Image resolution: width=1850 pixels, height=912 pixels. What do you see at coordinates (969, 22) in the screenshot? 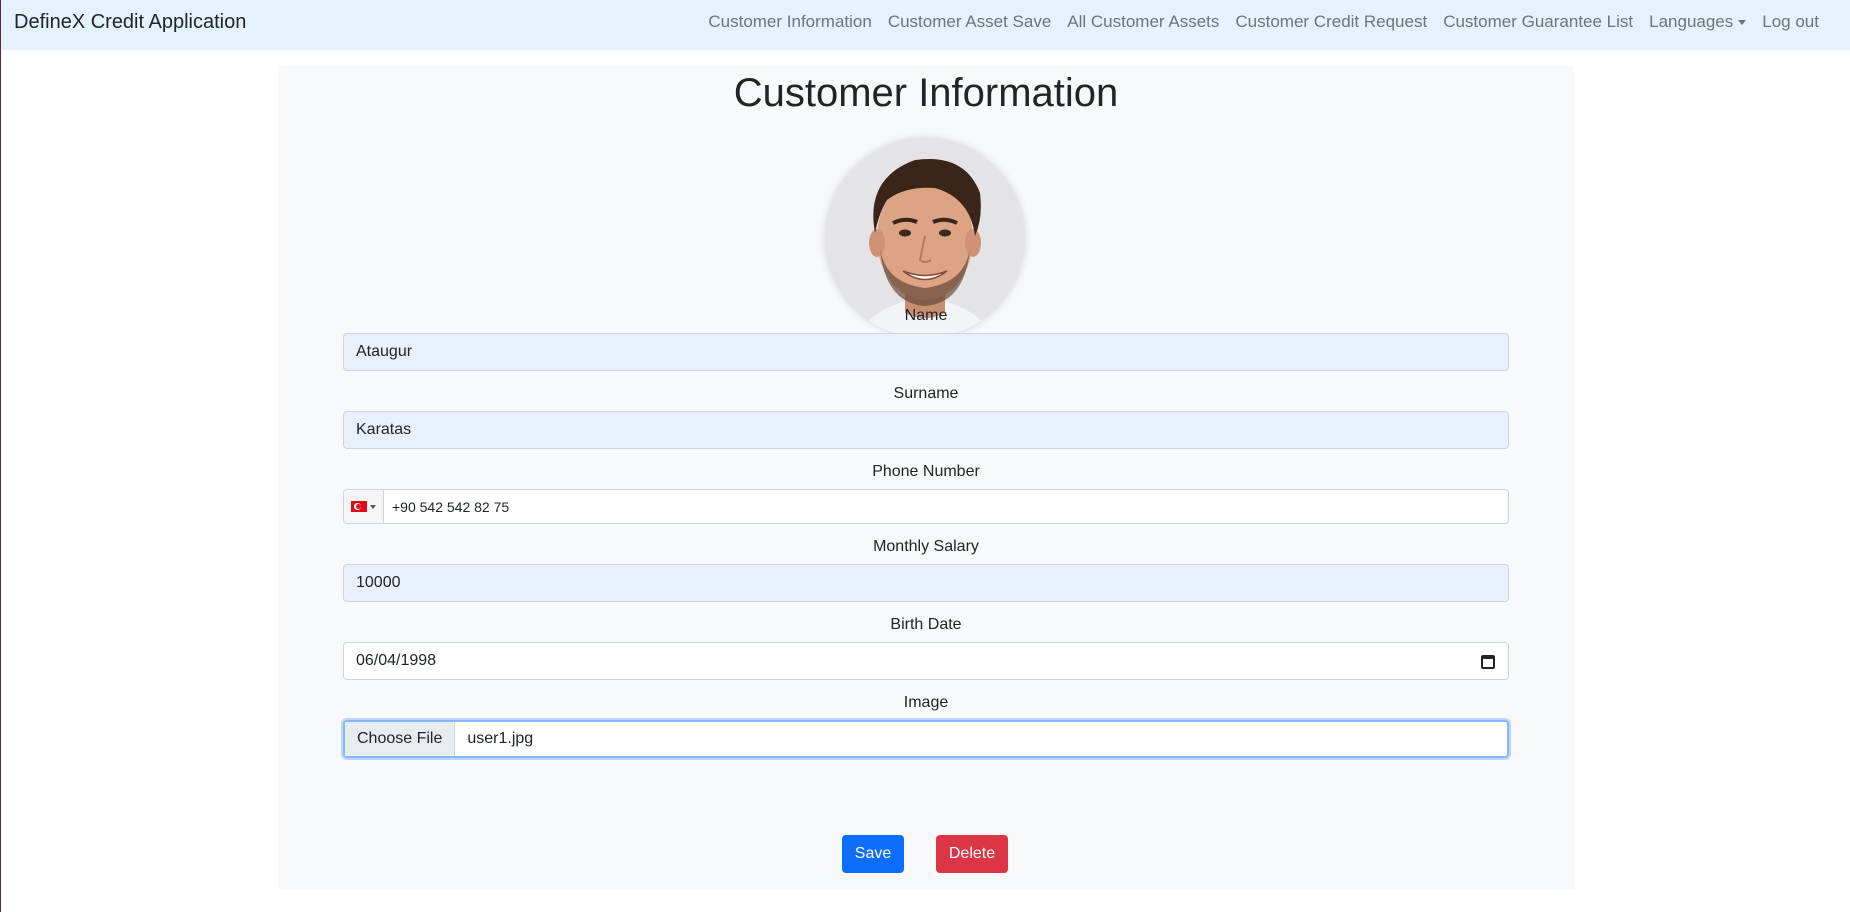
I see `nav-customer-asset-save: Customer Asset Save` at bounding box center [969, 22].